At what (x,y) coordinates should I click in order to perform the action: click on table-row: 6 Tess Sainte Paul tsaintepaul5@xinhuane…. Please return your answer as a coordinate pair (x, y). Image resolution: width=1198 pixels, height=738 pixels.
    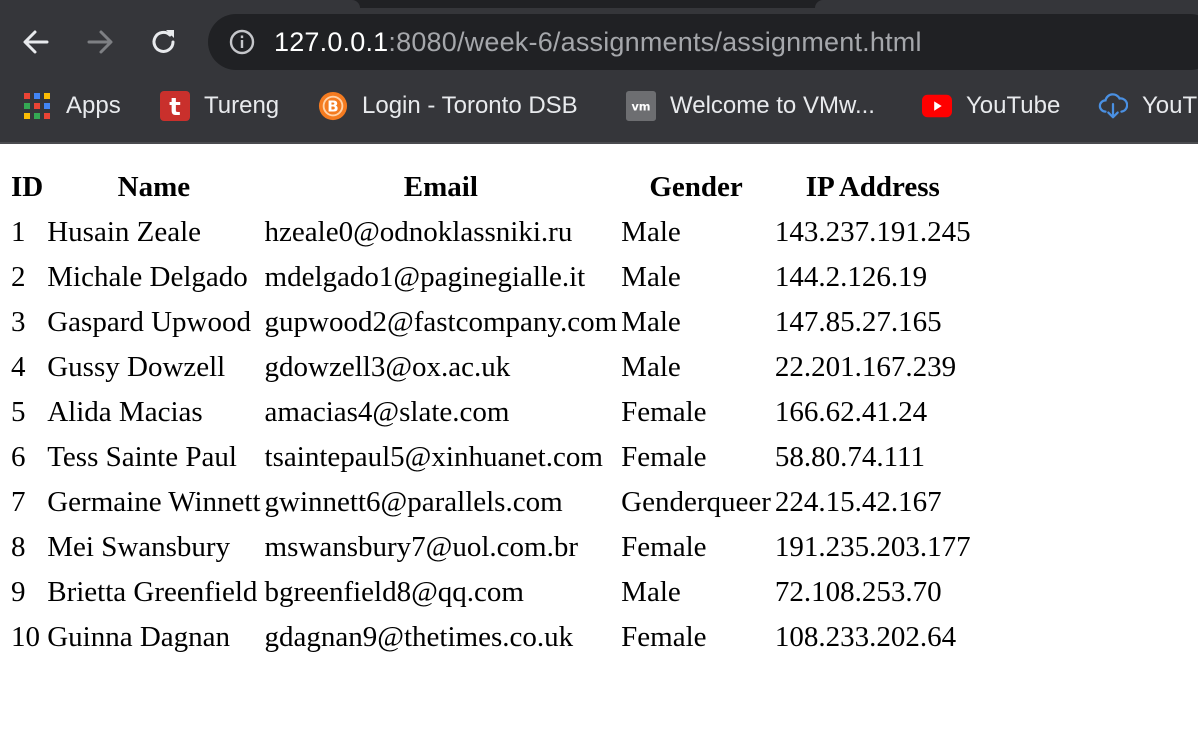
    Looking at the image, I should click on (491, 457).